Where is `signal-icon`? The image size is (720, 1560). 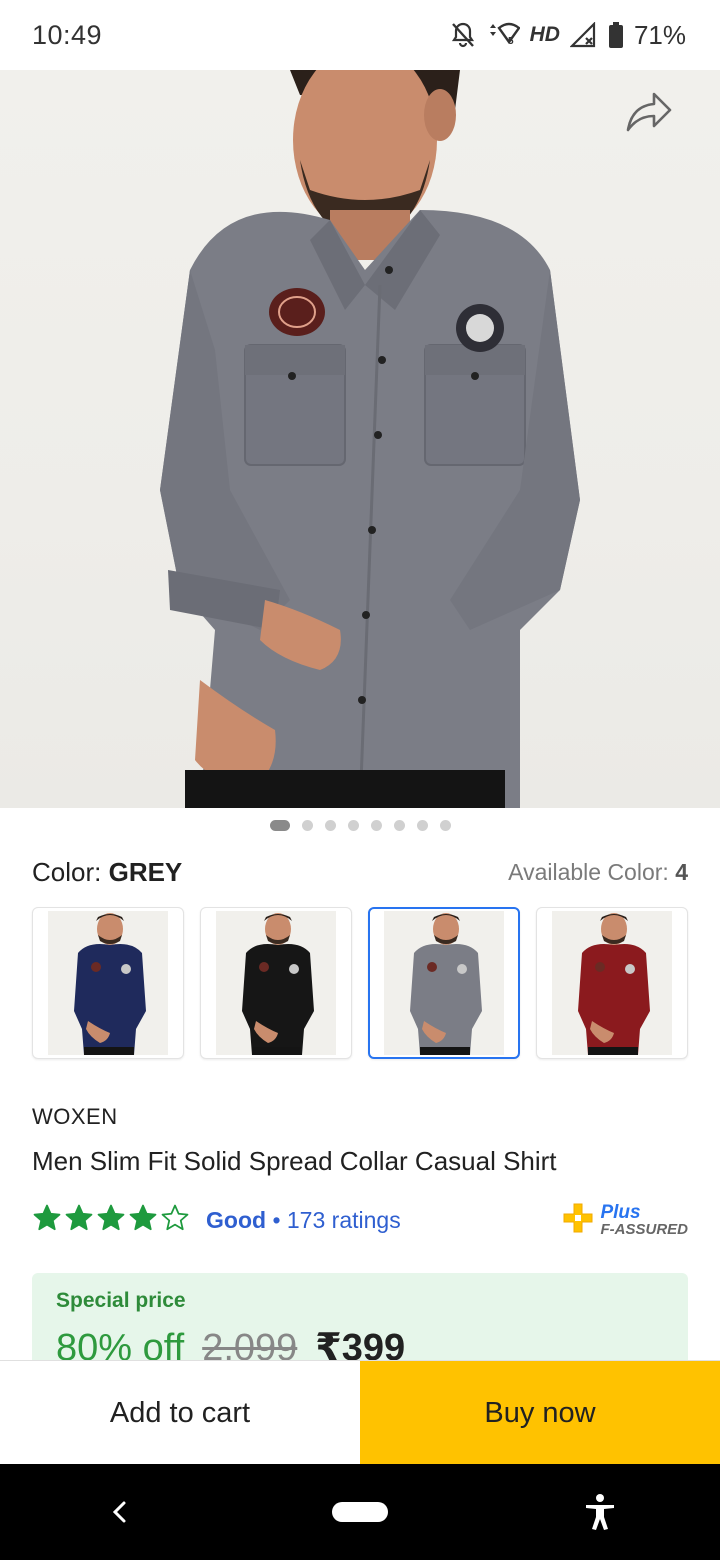
signal-icon is located at coordinates (583, 35).